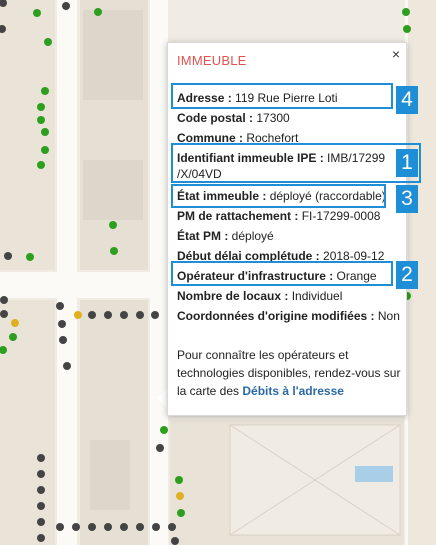 The width and height of the screenshot is (436, 545). I want to click on row-coordonnees: Coordonnées d'origine modifiées : Non, so click(291, 316).